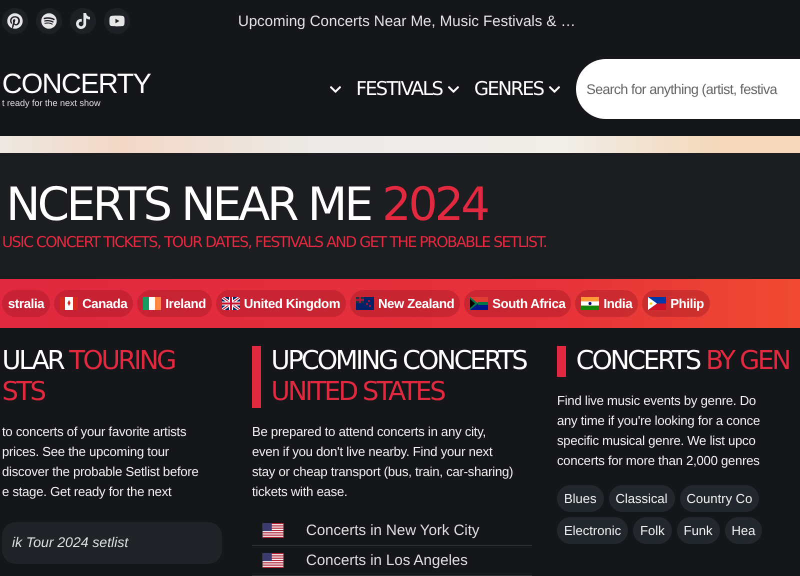 Image resolution: width=800 pixels, height=576 pixels. I want to click on section-subtitle: UNITED STATES, so click(358, 392).